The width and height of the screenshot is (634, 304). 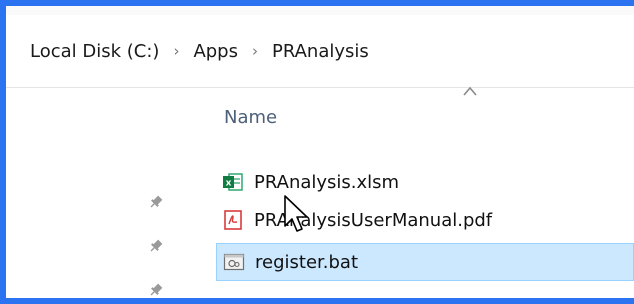 I want to click on breadcrumb-item-pranalysis: PRAnalysis, so click(x=320, y=51).